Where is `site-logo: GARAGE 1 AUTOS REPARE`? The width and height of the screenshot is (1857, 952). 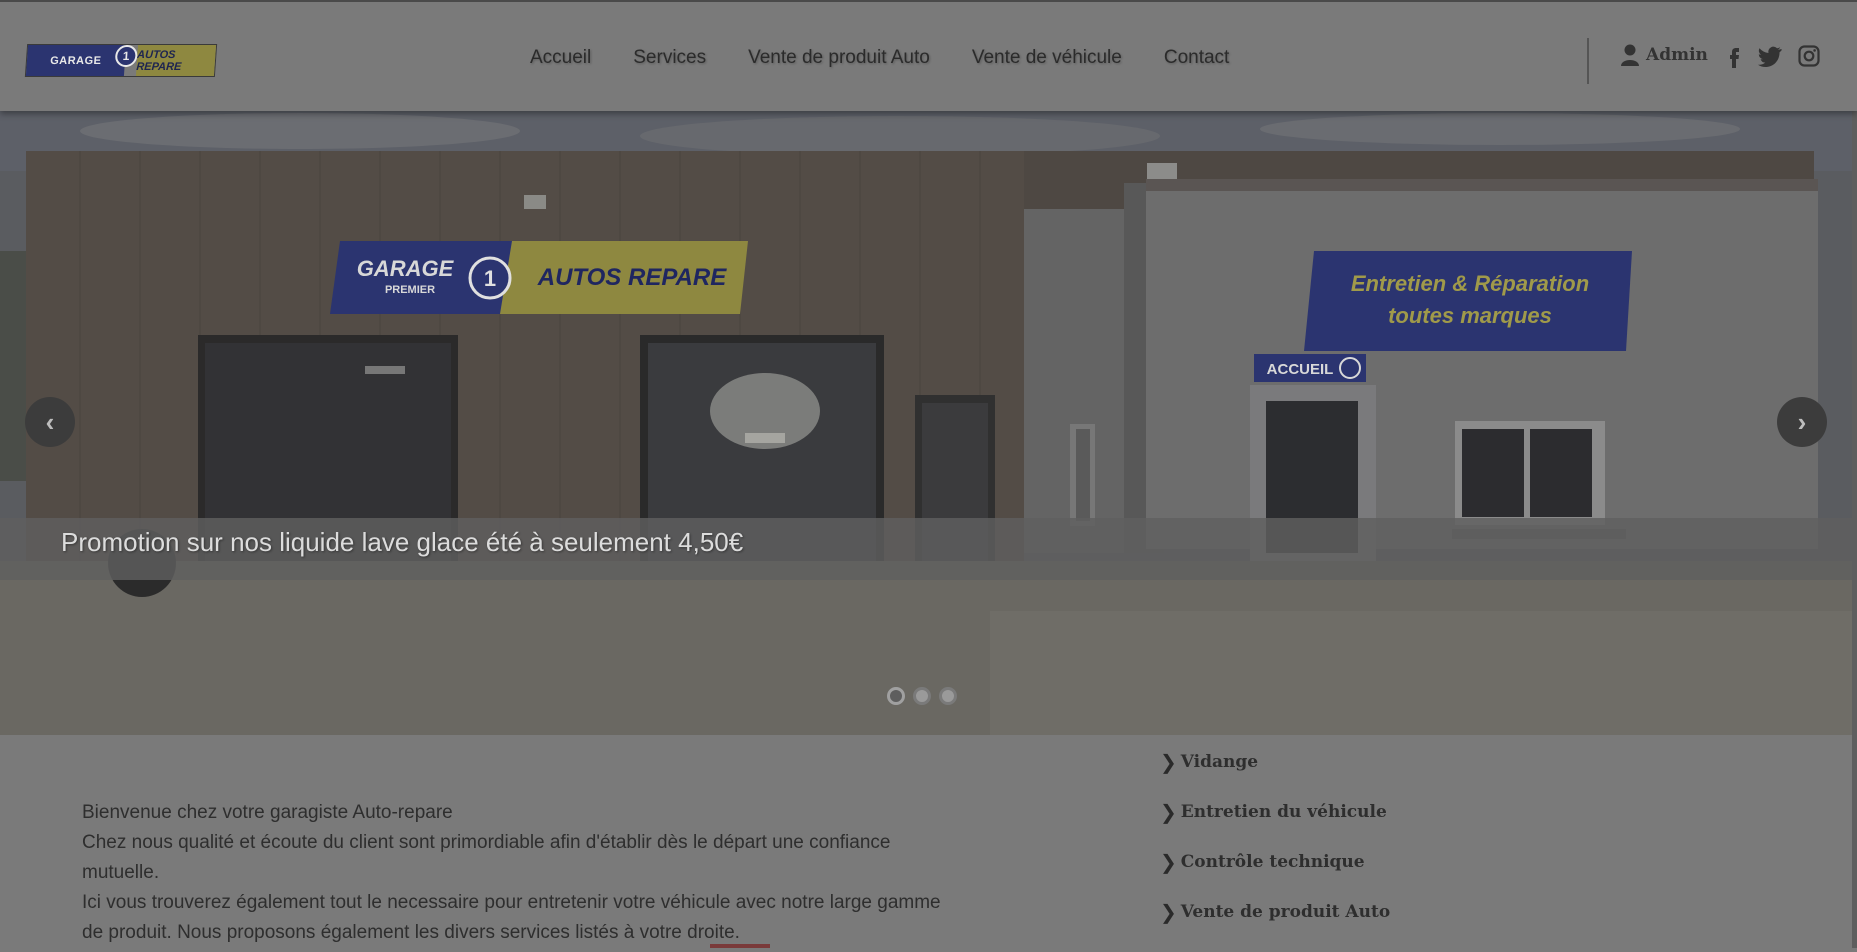
site-logo: GARAGE 1 AUTOS REPARE is located at coordinates (121, 60).